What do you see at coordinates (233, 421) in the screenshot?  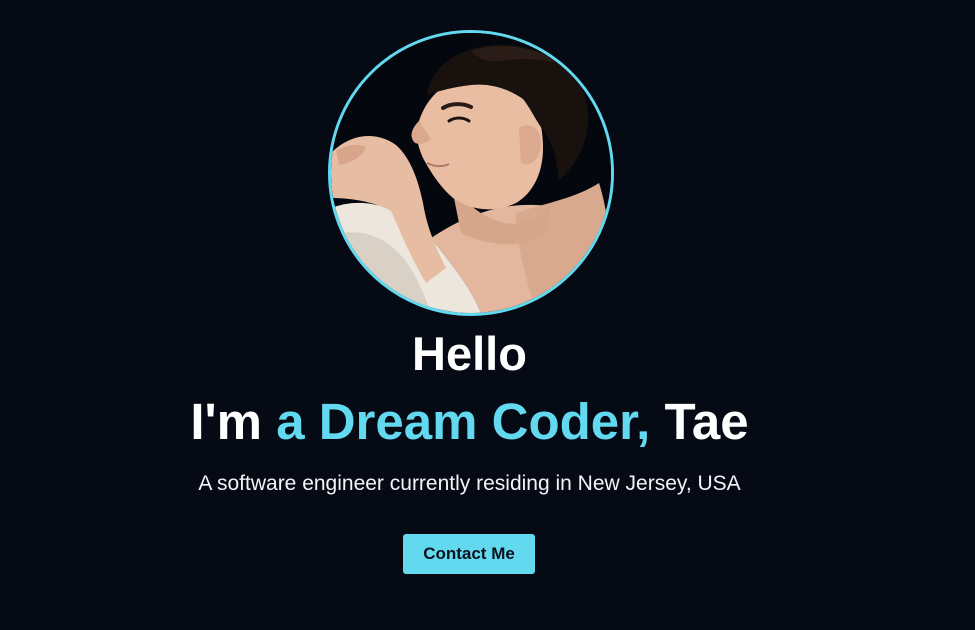 I see `intro-prefix: I'm` at bounding box center [233, 421].